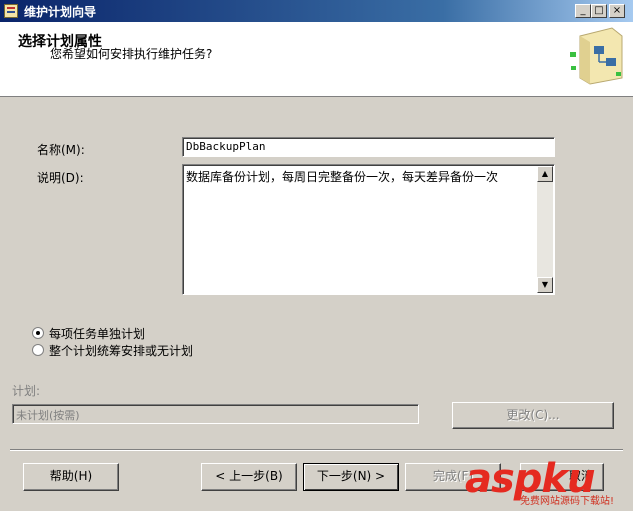 The width and height of the screenshot is (633, 511). Describe the element at coordinates (599, 11) in the screenshot. I see `maximize-button: □` at that location.